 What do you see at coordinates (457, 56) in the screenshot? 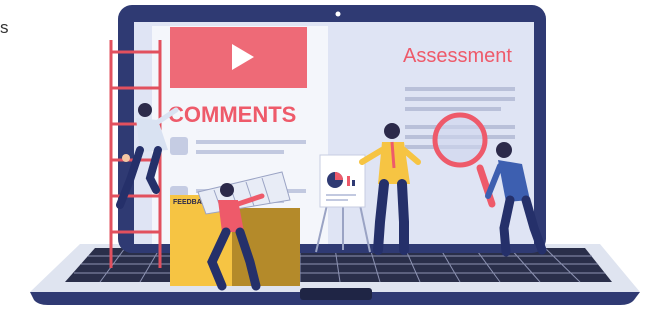
I see `assessment-heading: Assessment` at bounding box center [457, 56].